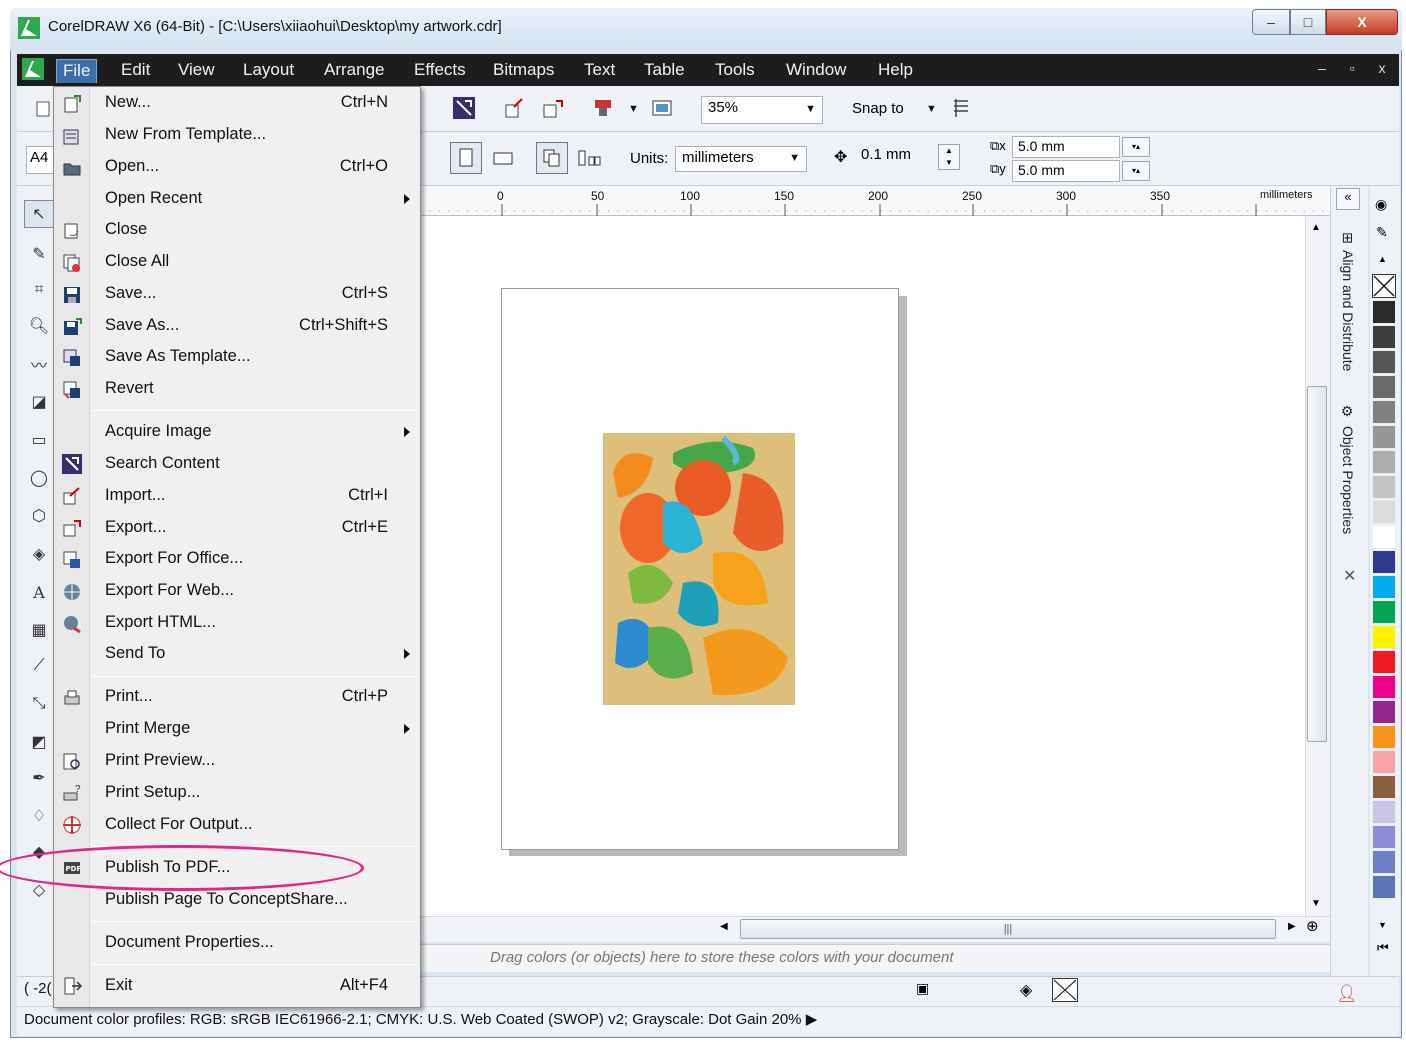 The width and height of the screenshot is (1406, 1044). I want to click on menu-item-new: New... Ctrl+N, so click(255, 104).